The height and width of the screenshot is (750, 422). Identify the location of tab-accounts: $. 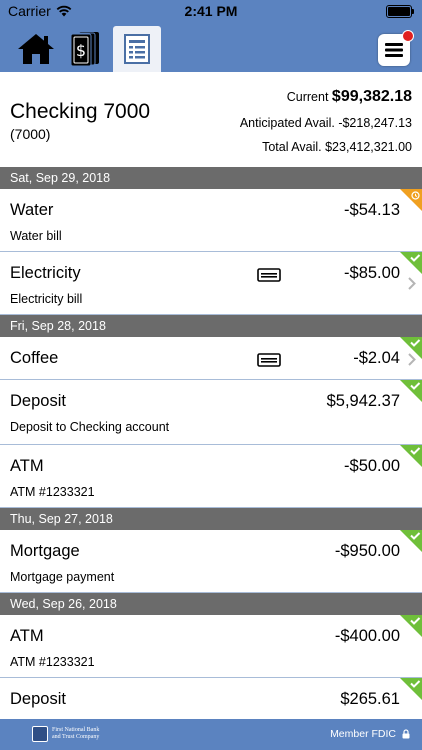
(86, 49).